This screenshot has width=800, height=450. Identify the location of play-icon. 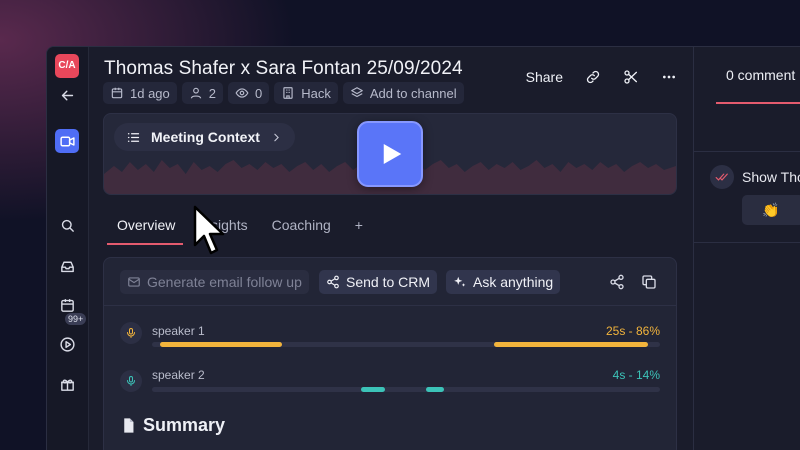
(392, 154).